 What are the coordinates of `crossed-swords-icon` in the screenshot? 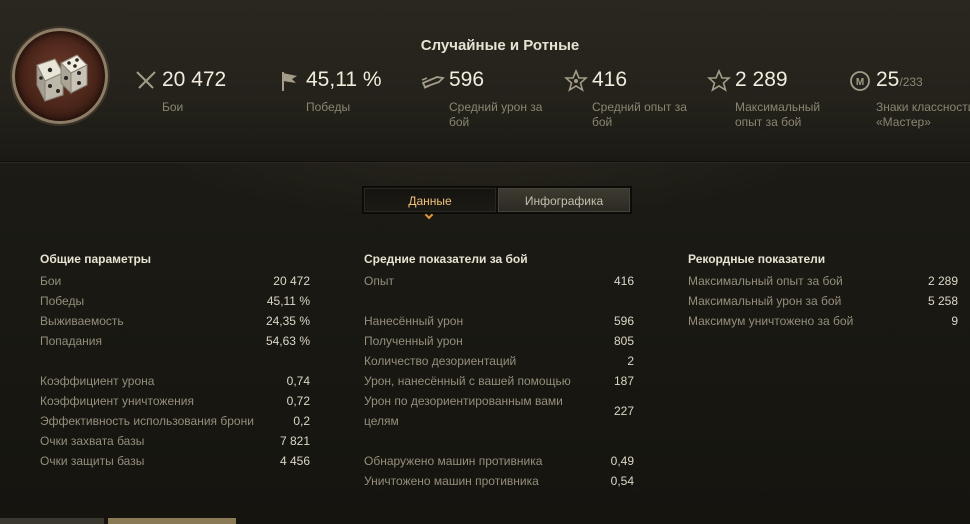 It's located at (146, 81).